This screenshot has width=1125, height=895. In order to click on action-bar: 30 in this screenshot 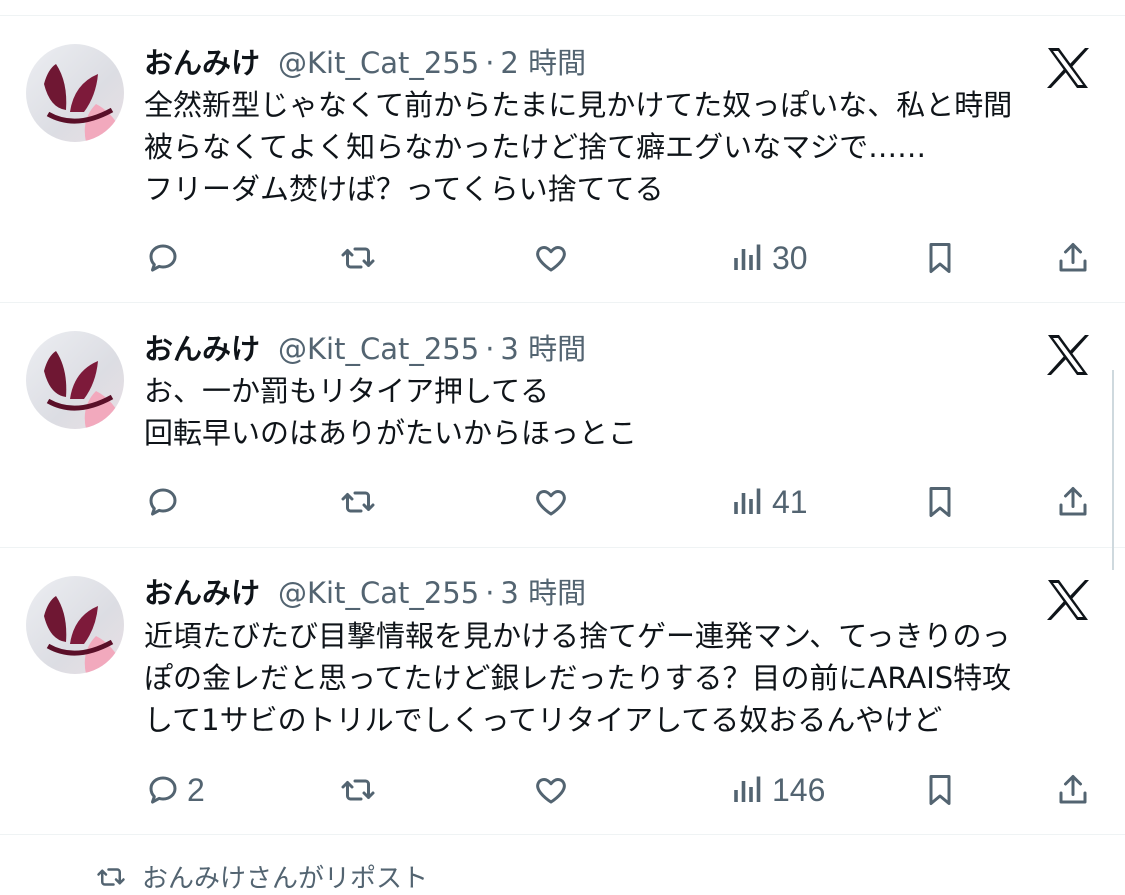, I will do `click(562, 258)`.